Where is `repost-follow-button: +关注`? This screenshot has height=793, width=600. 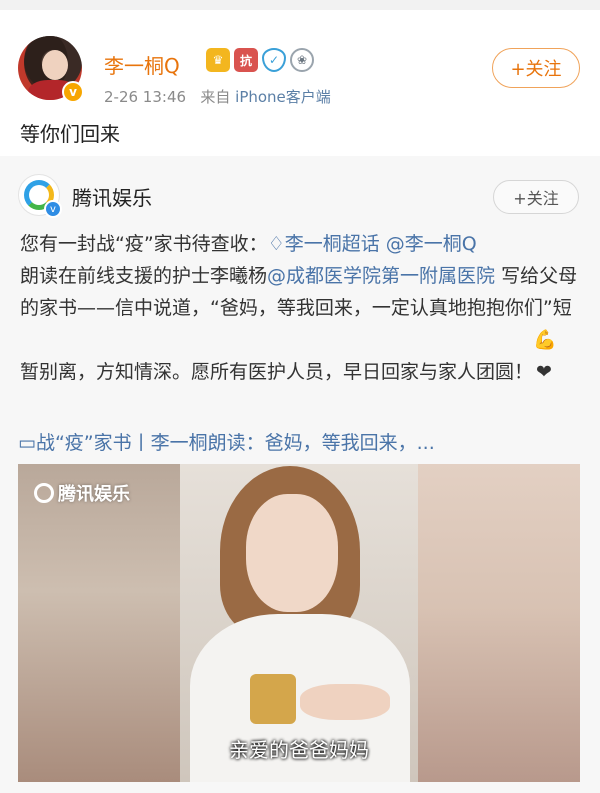
repost-follow-button: +关注 is located at coordinates (536, 197).